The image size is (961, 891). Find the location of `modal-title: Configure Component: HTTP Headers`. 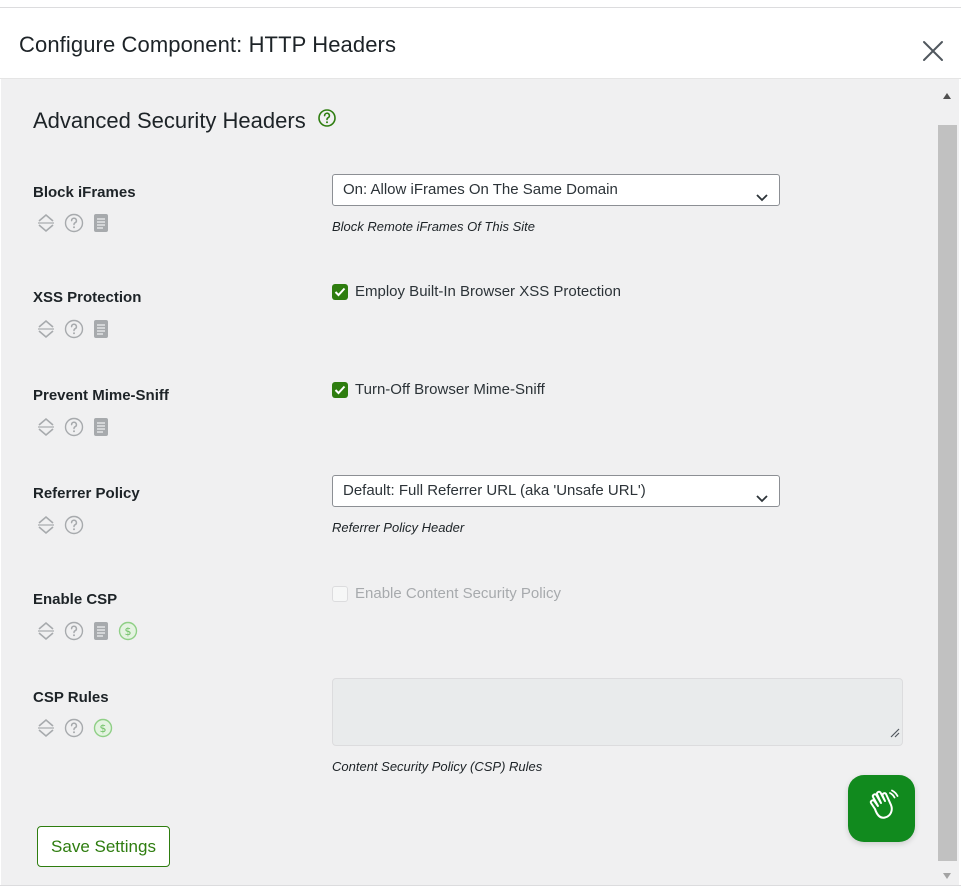

modal-title: Configure Component: HTTP Headers is located at coordinates (208, 44).